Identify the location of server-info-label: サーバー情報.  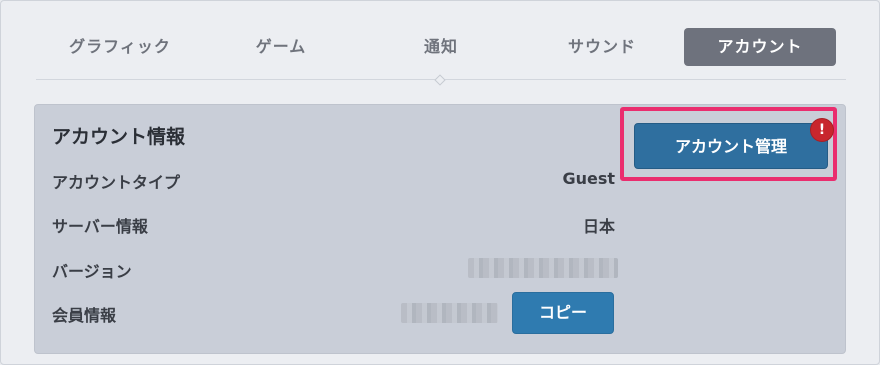
(100, 226).